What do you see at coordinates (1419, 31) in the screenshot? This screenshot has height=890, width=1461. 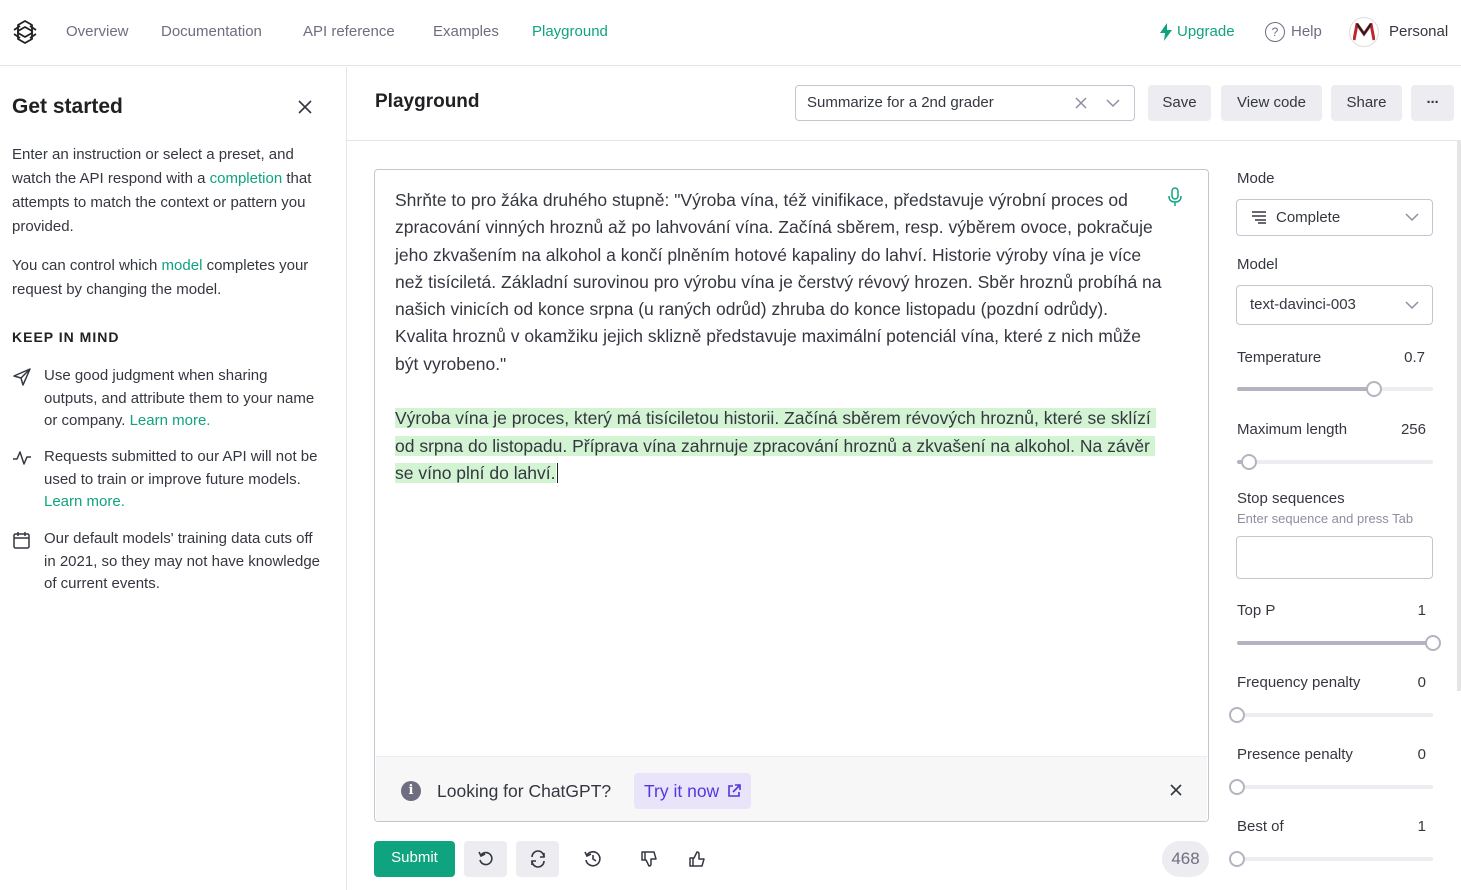 I see `account-label: Personal` at bounding box center [1419, 31].